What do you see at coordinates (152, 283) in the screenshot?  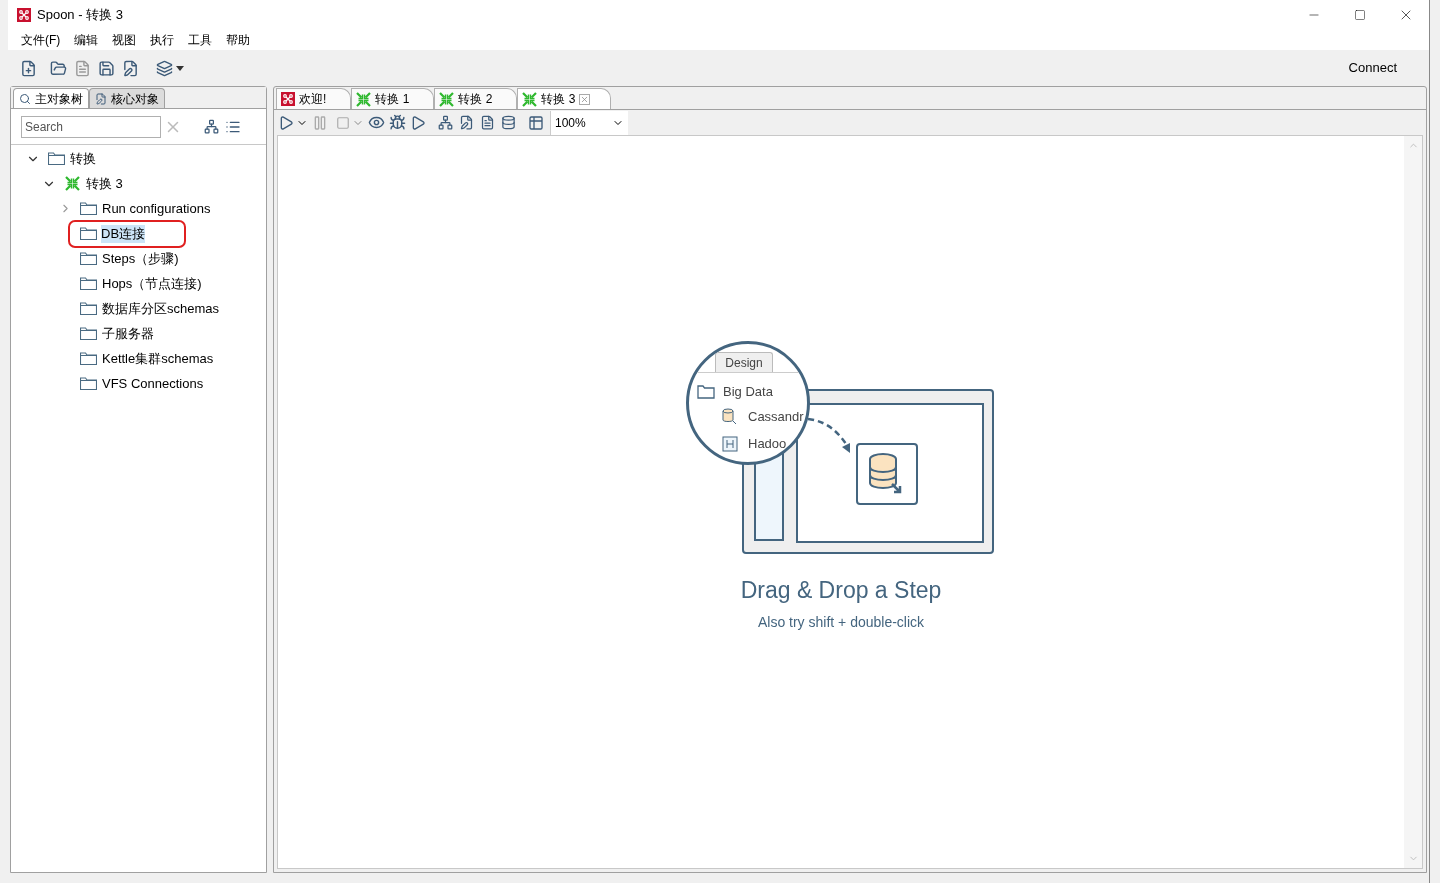 I see `tree-item: Hops（节点连接)` at bounding box center [152, 283].